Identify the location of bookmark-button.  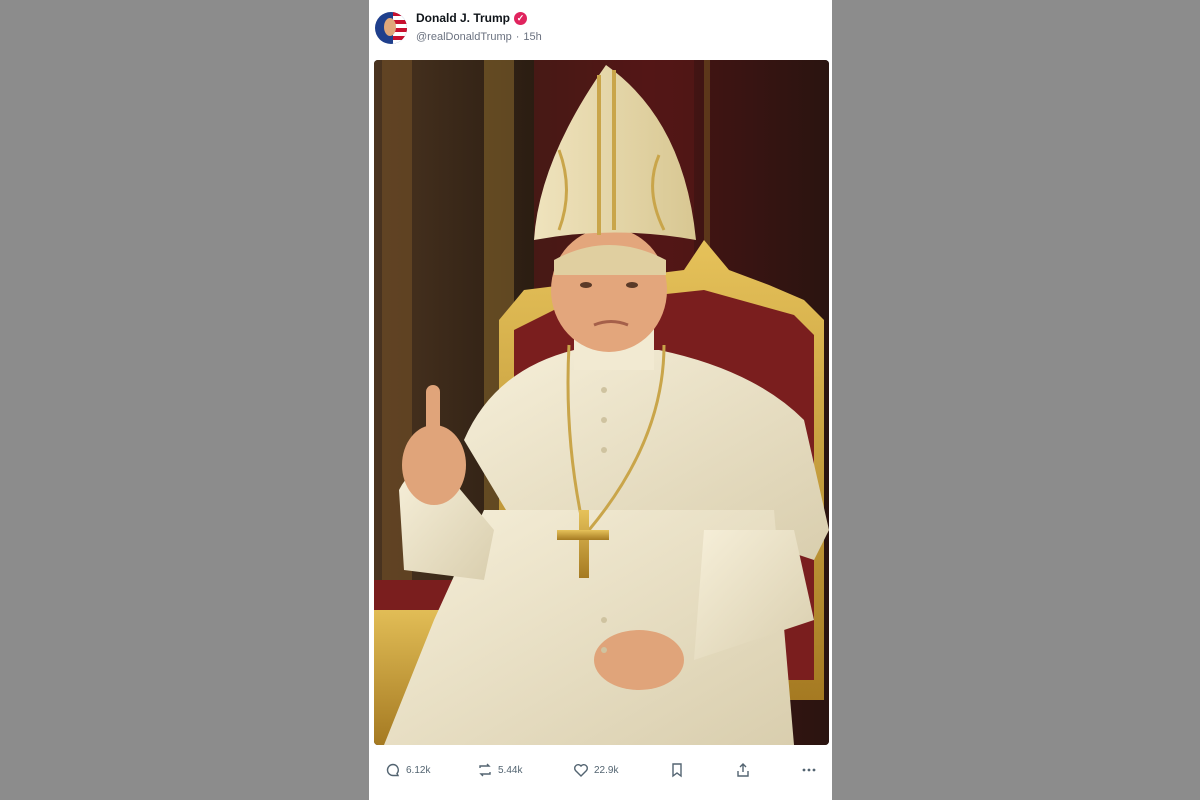
(677, 770).